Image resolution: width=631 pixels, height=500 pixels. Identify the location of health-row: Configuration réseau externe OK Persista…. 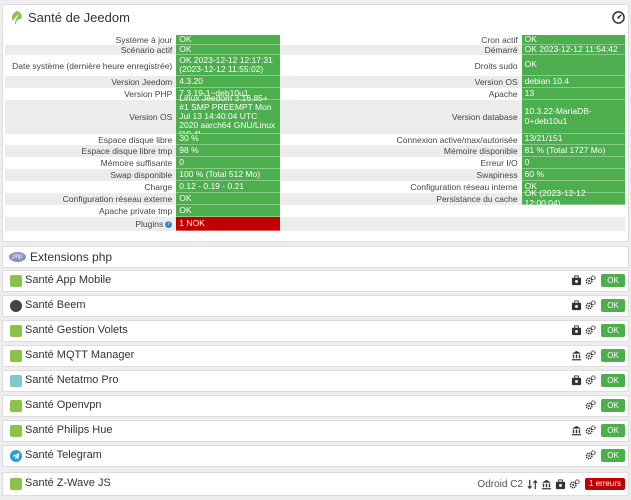
(315, 198).